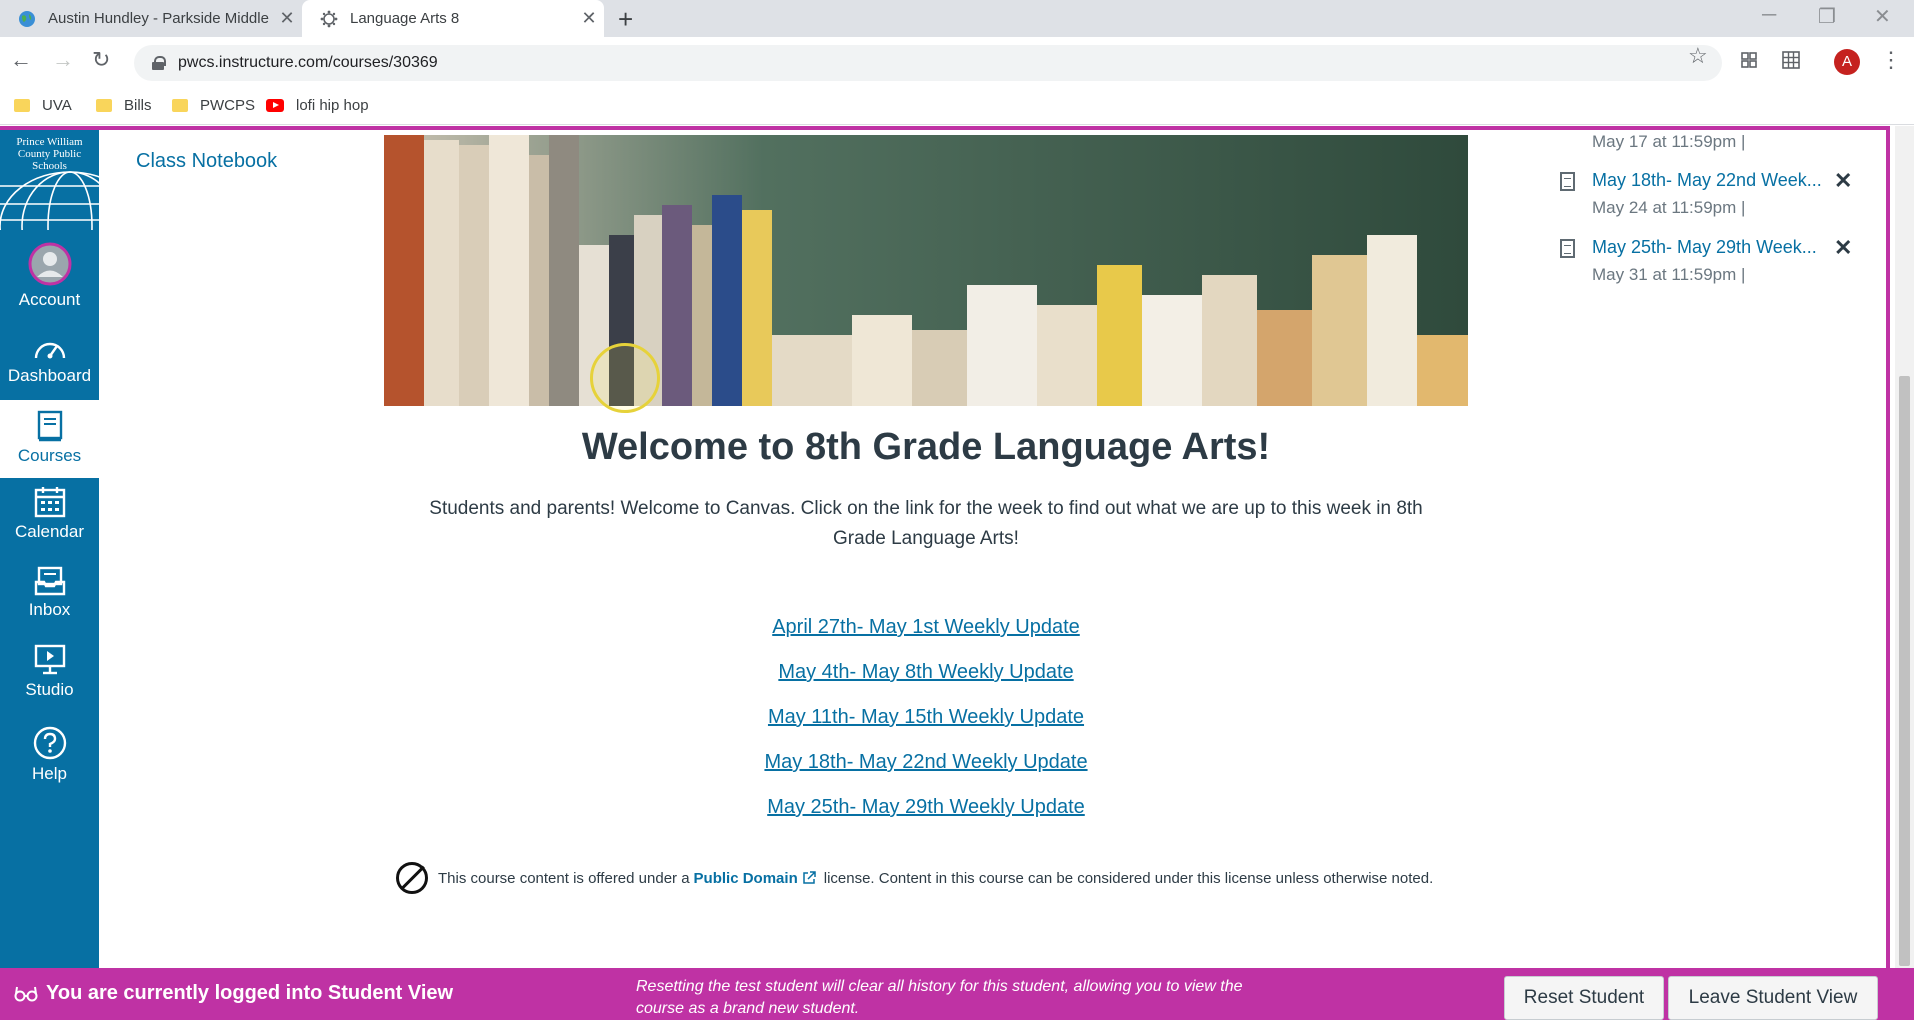  I want to click on reset-student-button: Reset Student, so click(1584, 998).